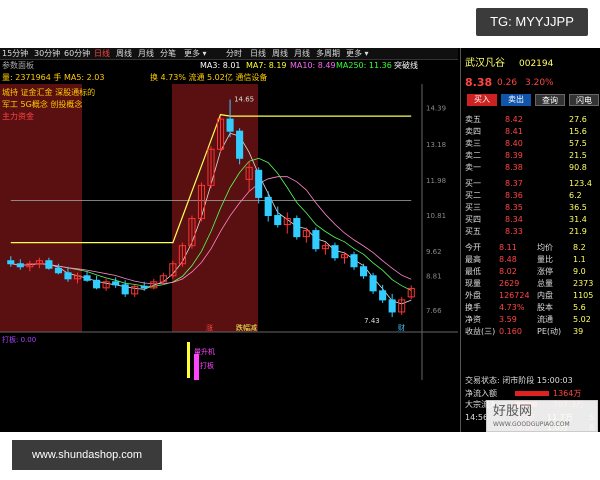 Image resolution: width=600 pixels, height=480 pixels. Describe the element at coordinates (53, 77) in the screenshot. I see `volume-line: 量: 2371964 手 MA5: 2.03` at that location.